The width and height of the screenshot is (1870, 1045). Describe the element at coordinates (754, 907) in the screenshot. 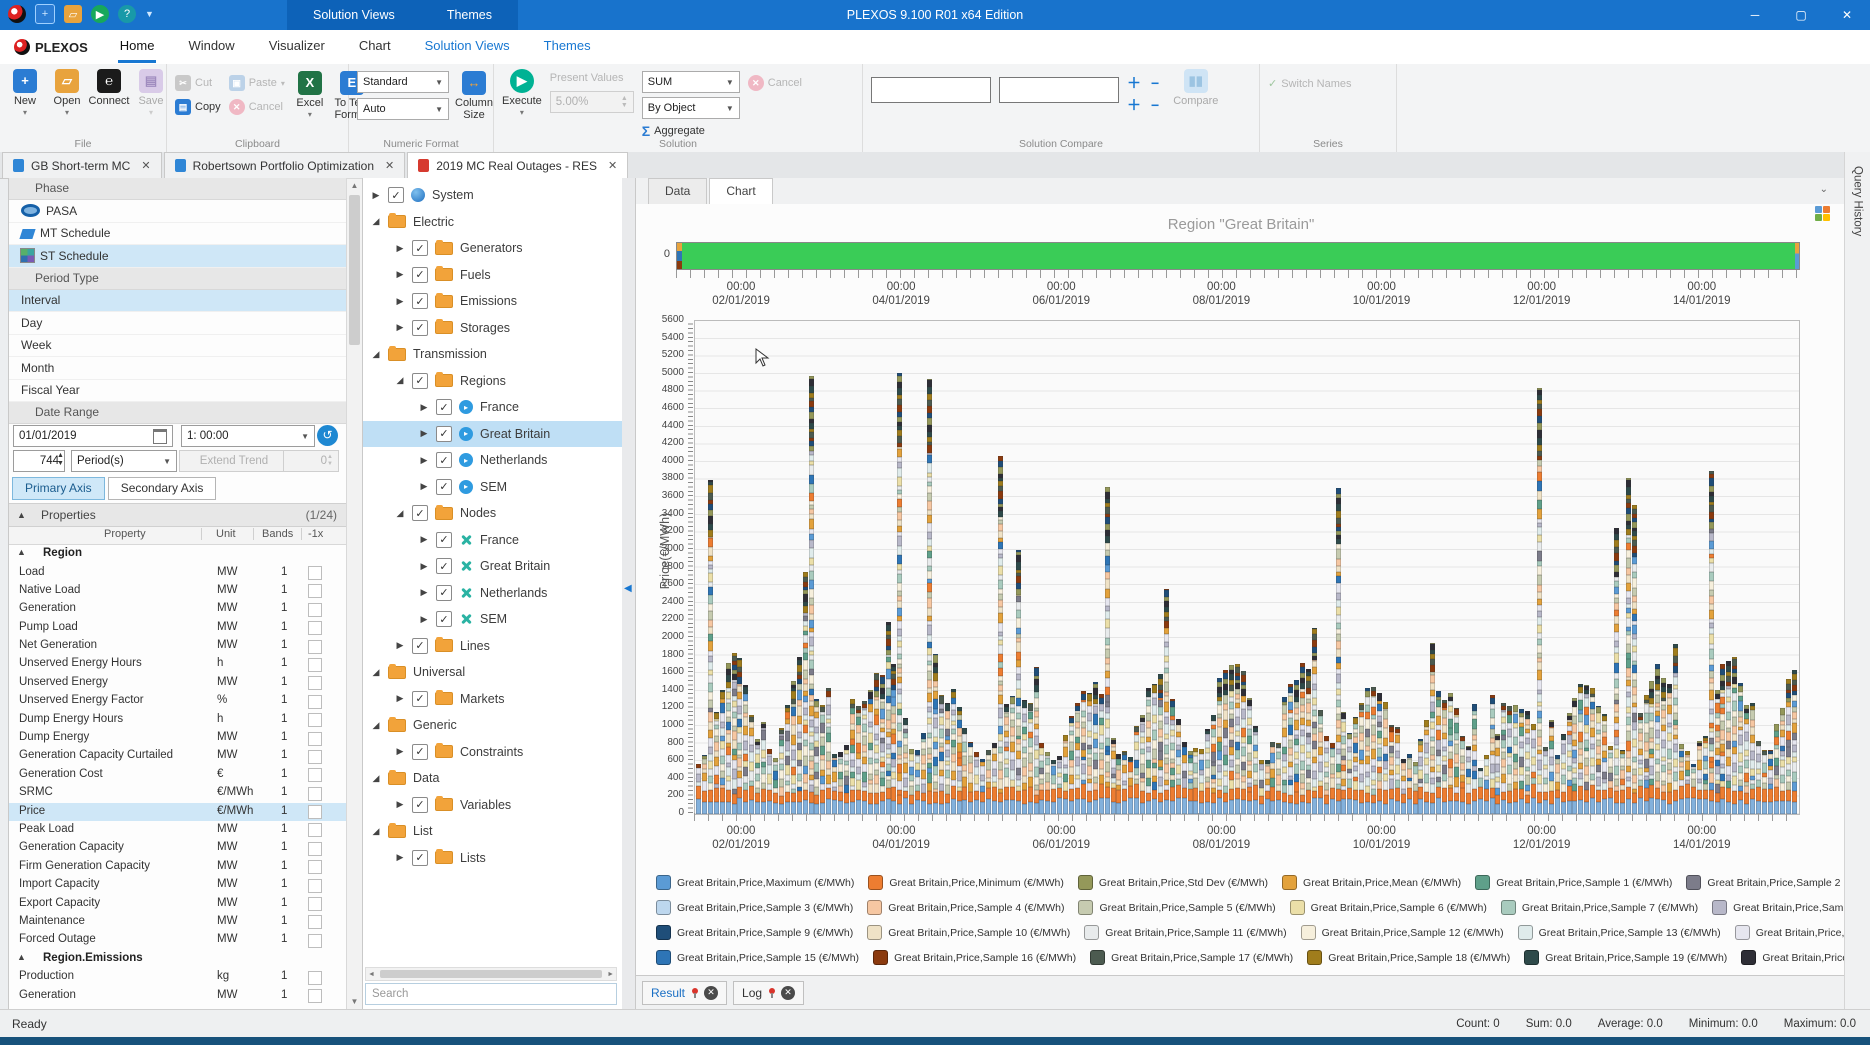

I see `legend-item: Great Britain,Price,Sample 3 (€/MWh)` at that location.